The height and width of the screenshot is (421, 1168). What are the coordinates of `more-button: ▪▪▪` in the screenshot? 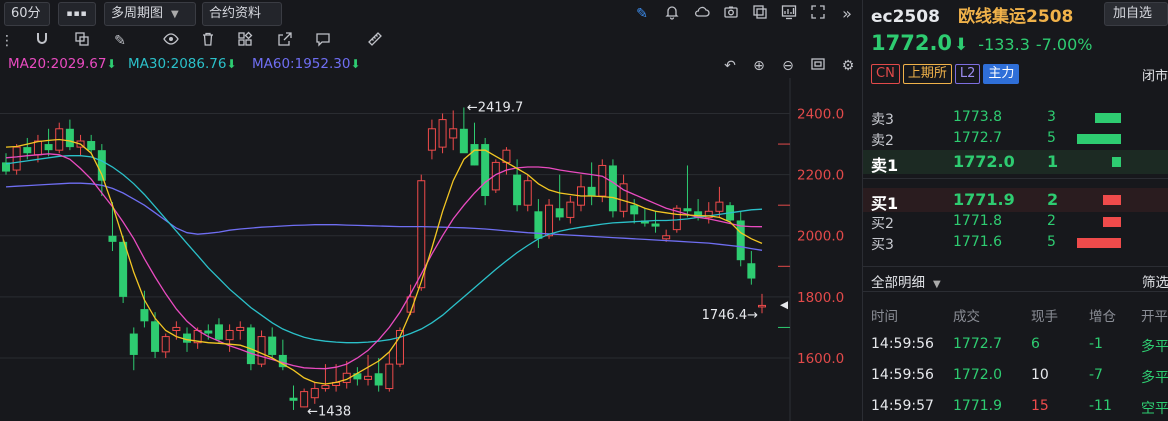 It's located at (77, 14).